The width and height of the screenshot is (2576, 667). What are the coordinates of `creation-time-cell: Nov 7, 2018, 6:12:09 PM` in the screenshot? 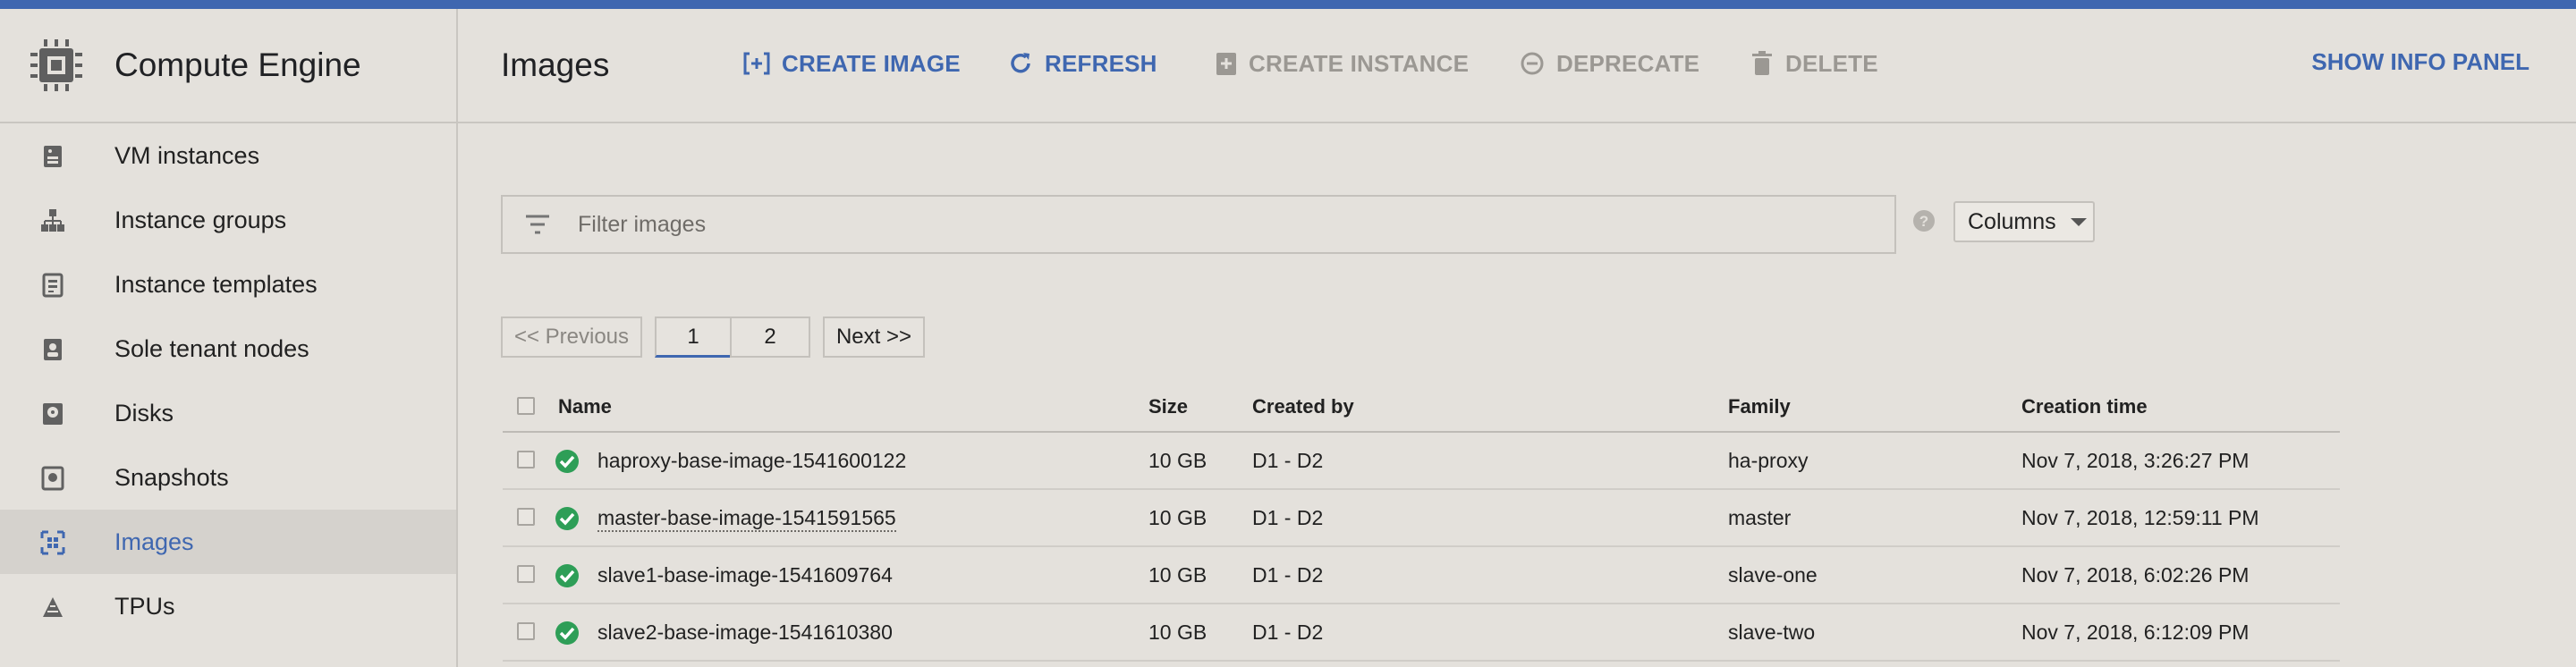 It's located at (2135, 632).